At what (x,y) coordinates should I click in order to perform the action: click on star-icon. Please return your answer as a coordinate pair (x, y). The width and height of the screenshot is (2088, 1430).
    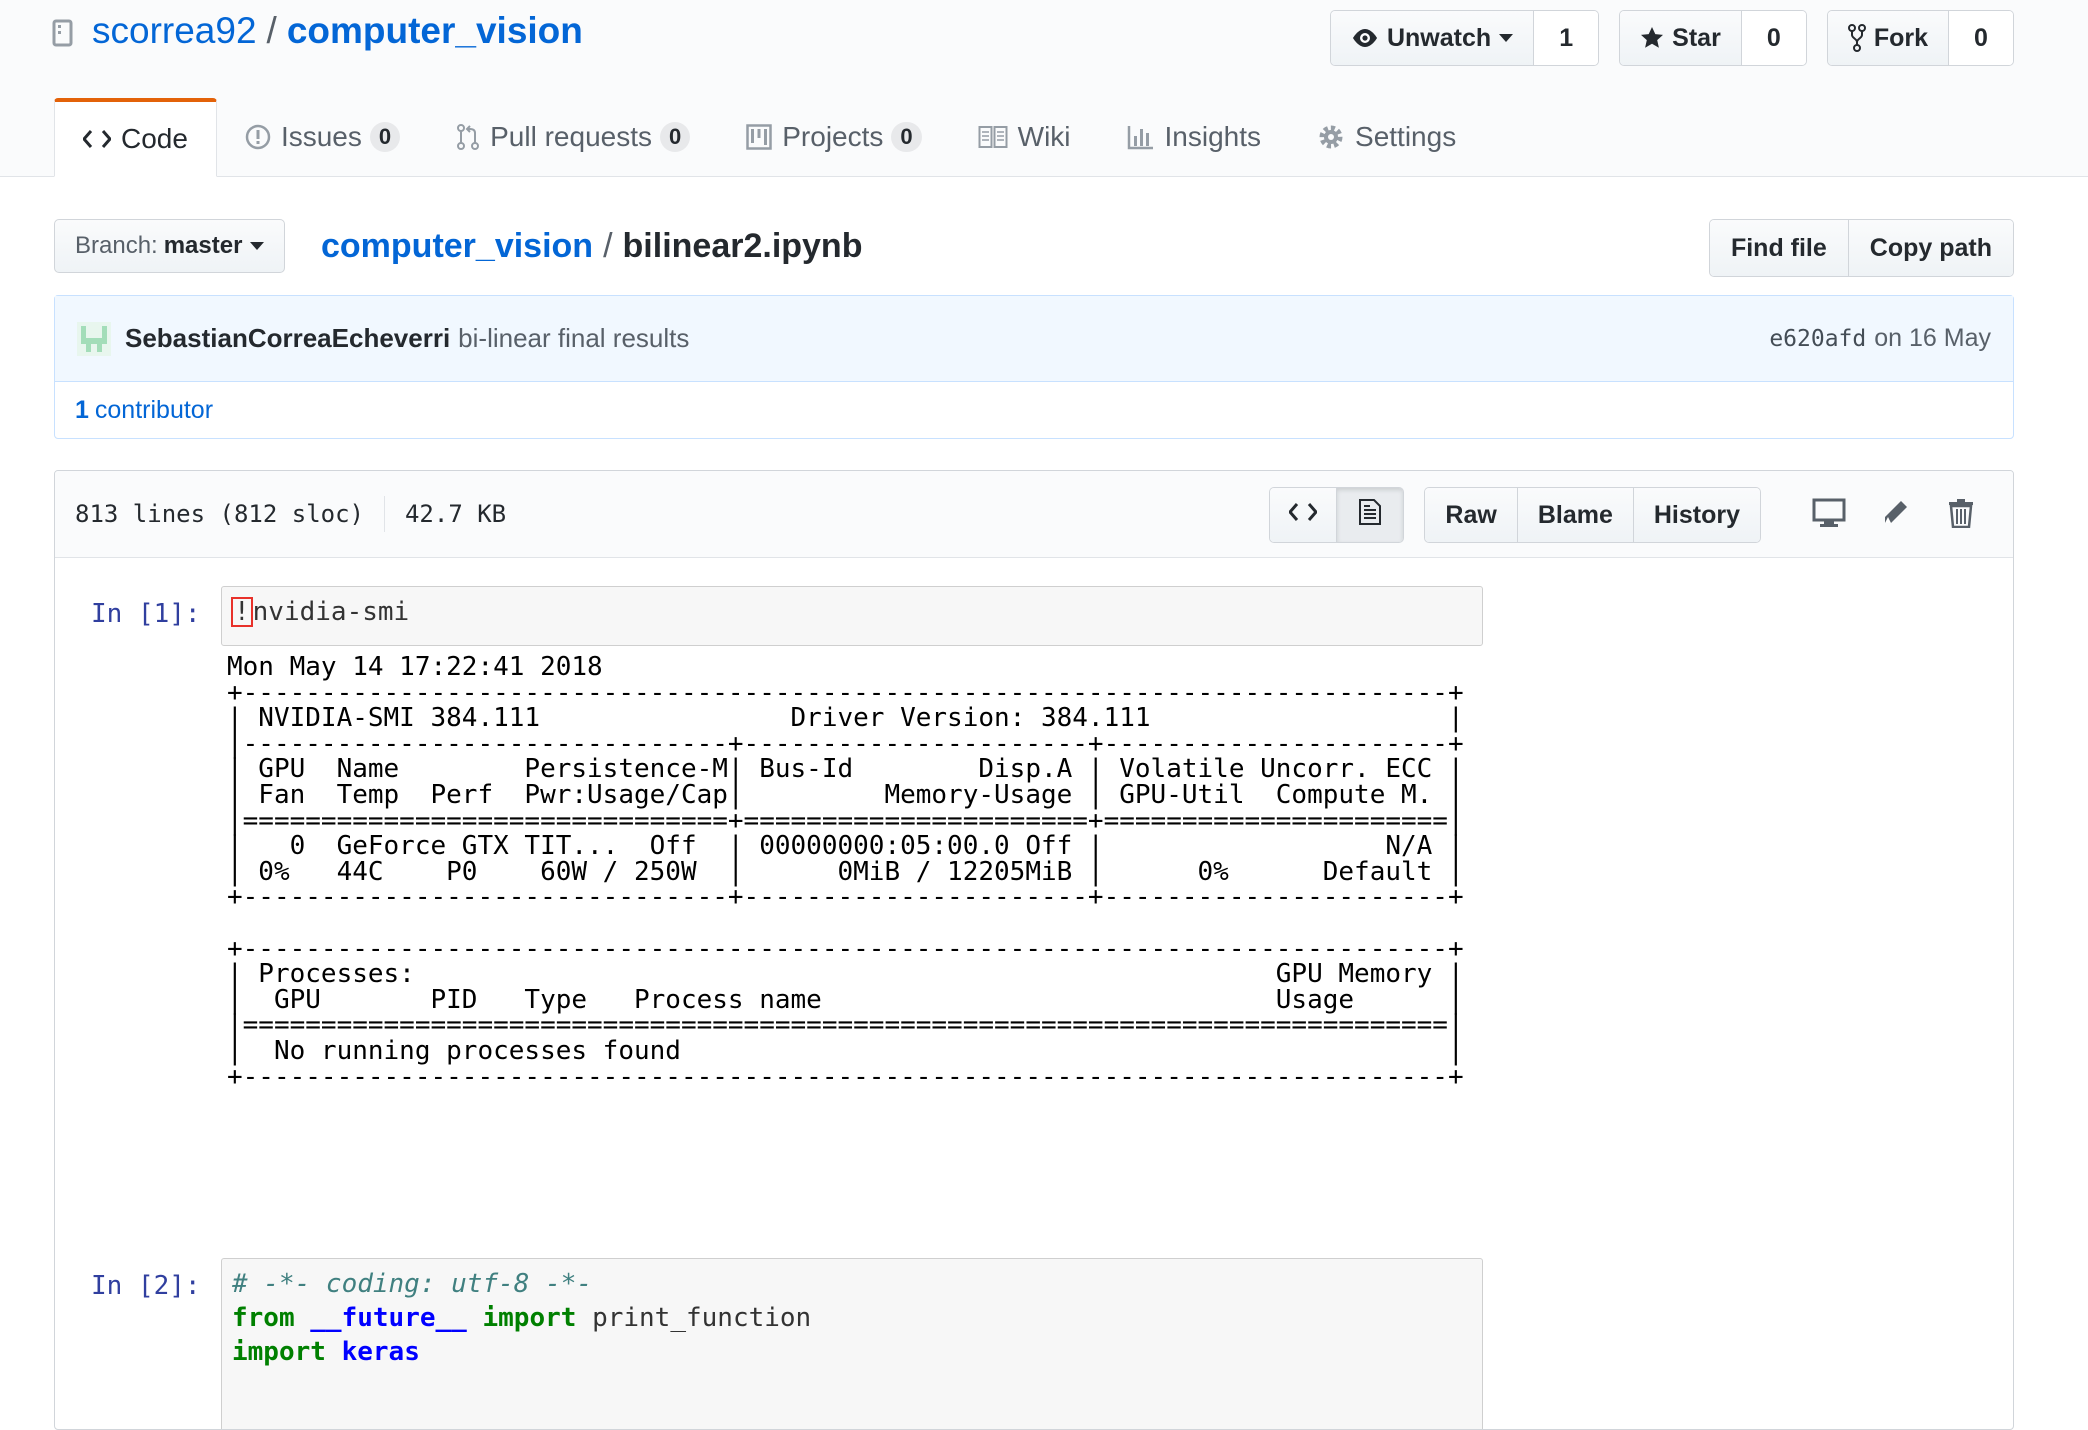
    Looking at the image, I should click on (1652, 38).